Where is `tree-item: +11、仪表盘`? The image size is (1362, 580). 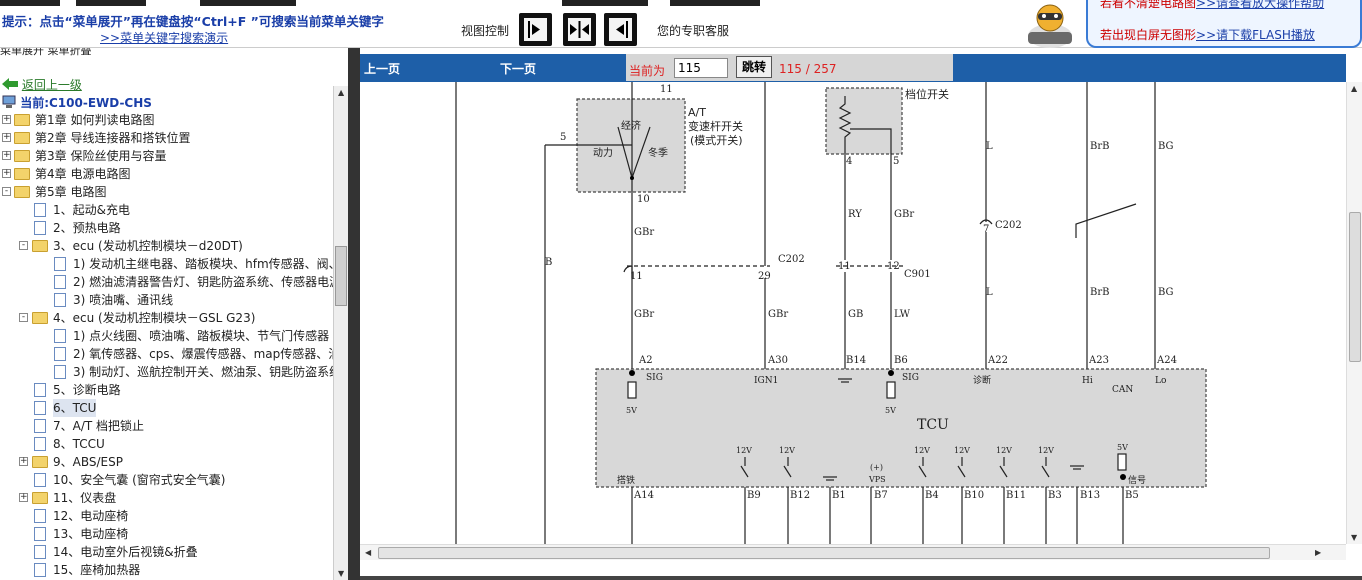 tree-item: +11、仪表盘 is located at coordinates (167, 498).